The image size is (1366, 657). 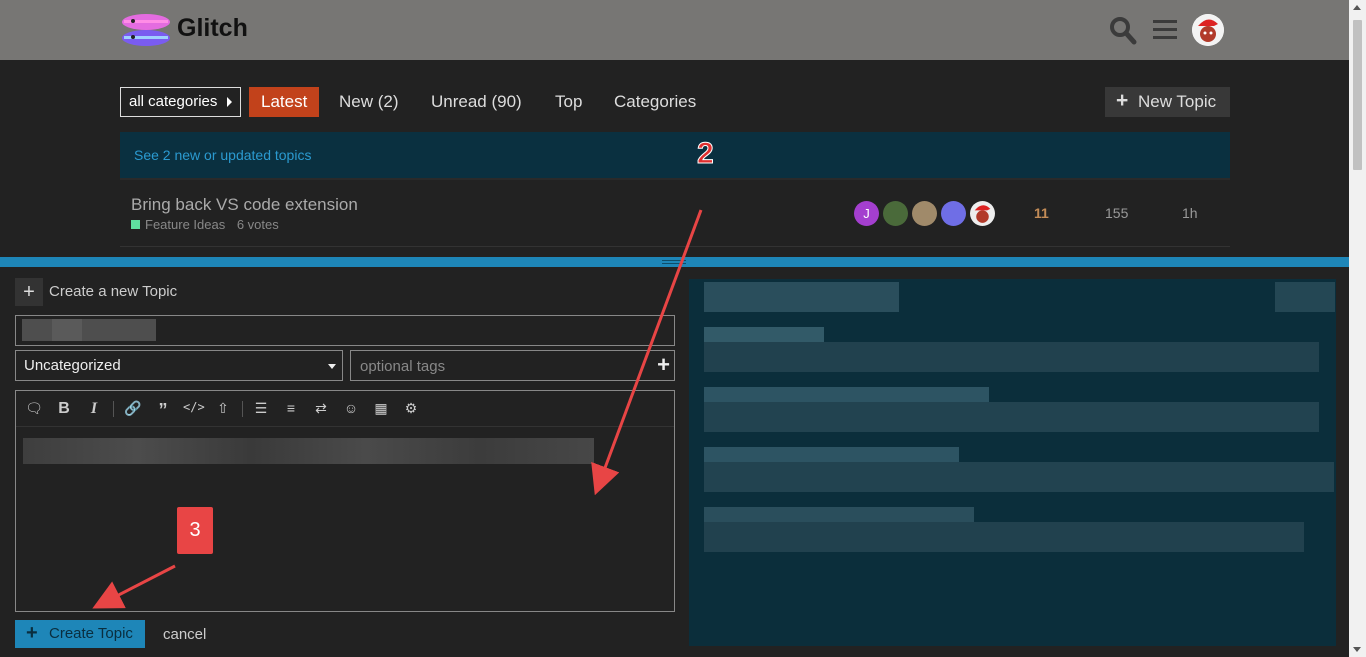 What do you see at coordinates (185, 224) in the screenshot?
I see `topic-category: Feature Ideas` at bounding box center [185, 224].